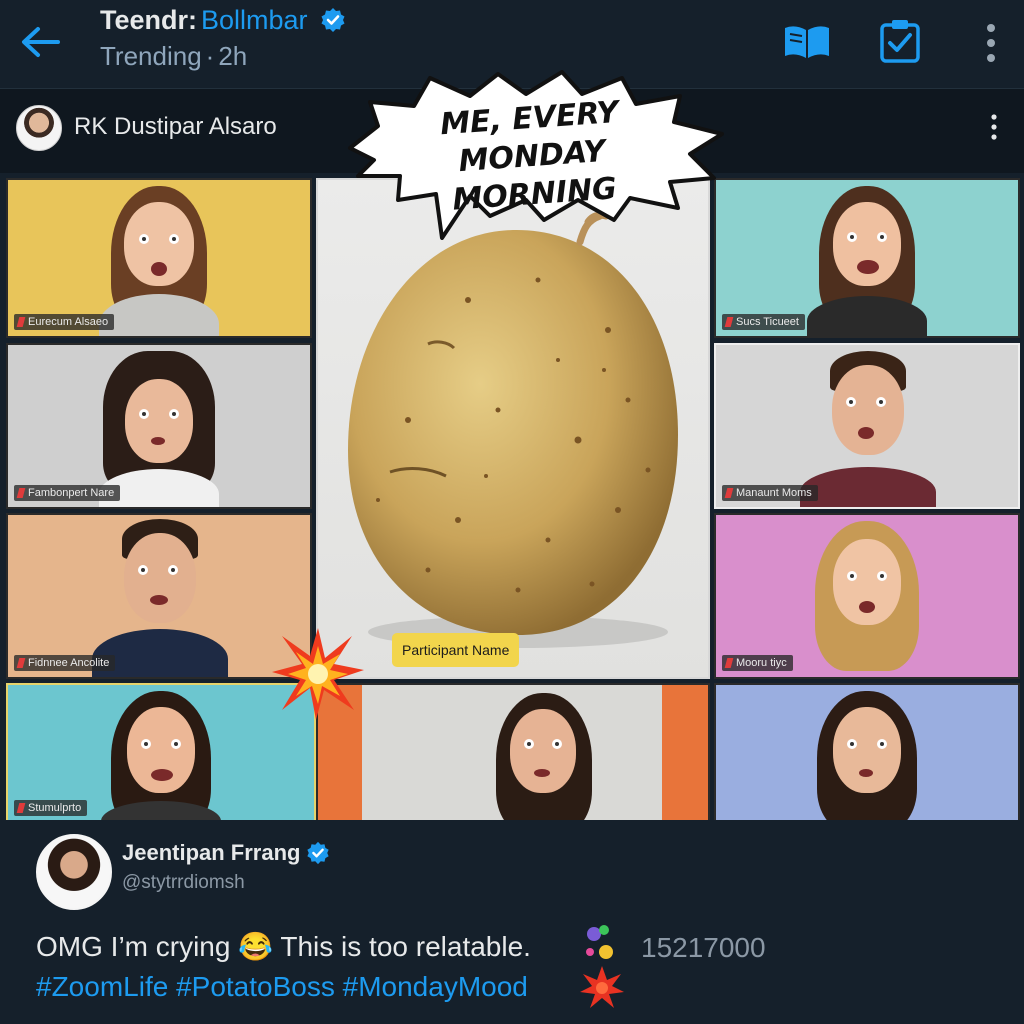 The image size is (1024, 1024). I want to click on center-participant-name-tag: Participant Name, so click(456, 650).